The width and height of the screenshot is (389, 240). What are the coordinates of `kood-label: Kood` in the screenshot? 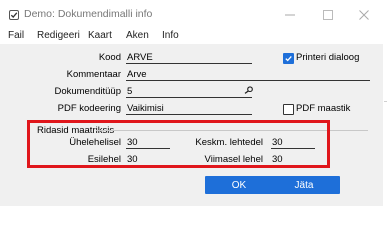 It's located at (109, 57).